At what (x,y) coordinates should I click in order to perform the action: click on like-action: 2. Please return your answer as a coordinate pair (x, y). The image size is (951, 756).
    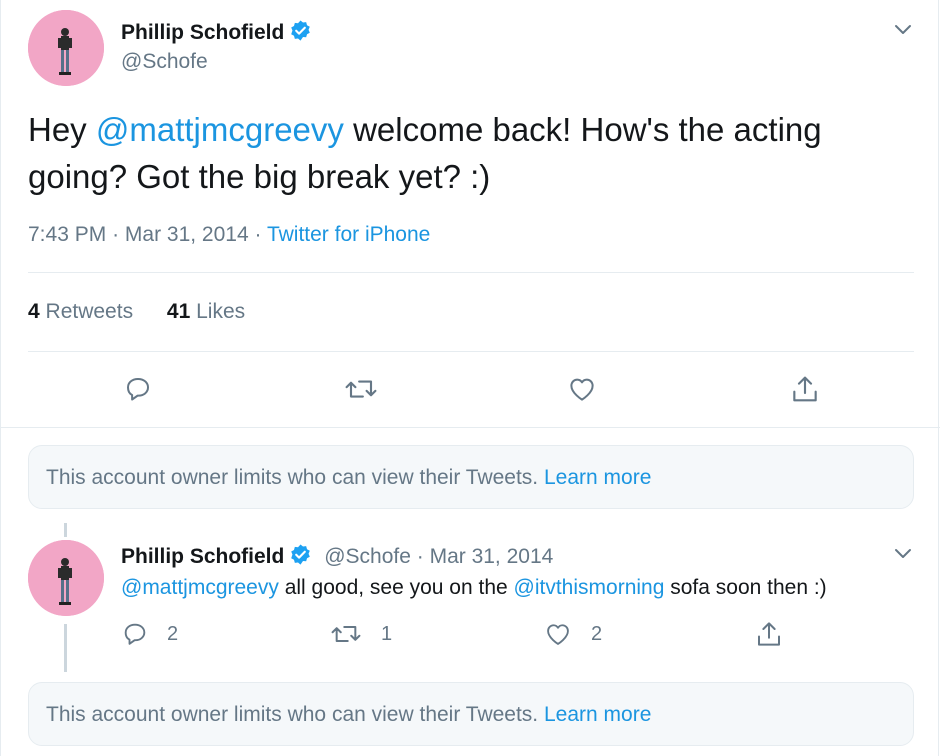
    Looking at the image, I should click on (572, 634).